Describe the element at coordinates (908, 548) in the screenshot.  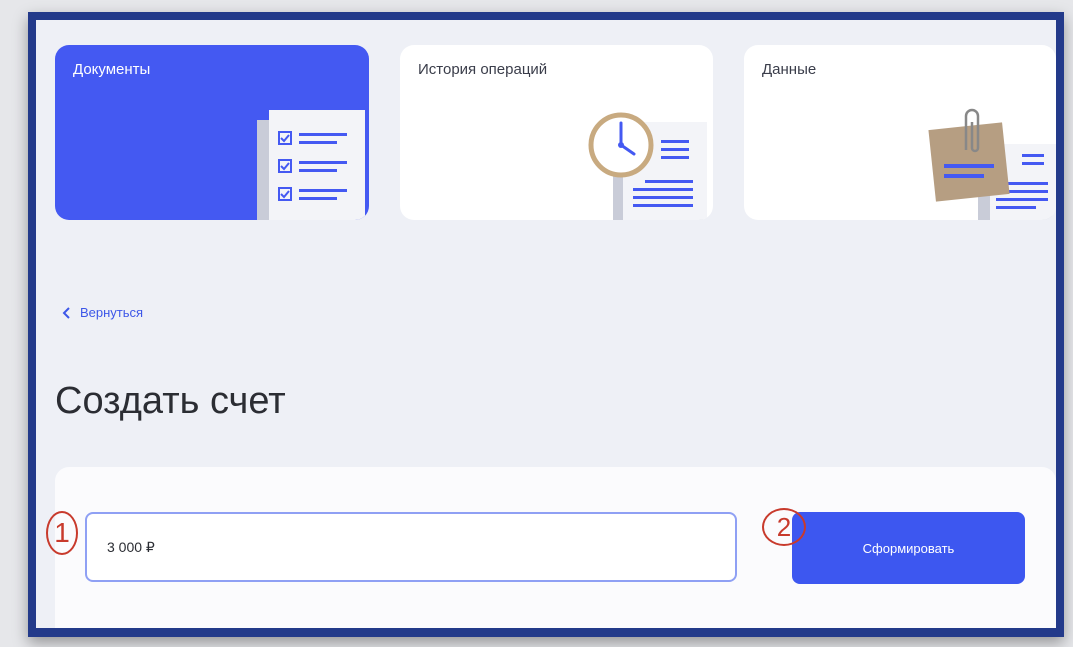
I see `generate-invoice-button: Сформировать` at that location.